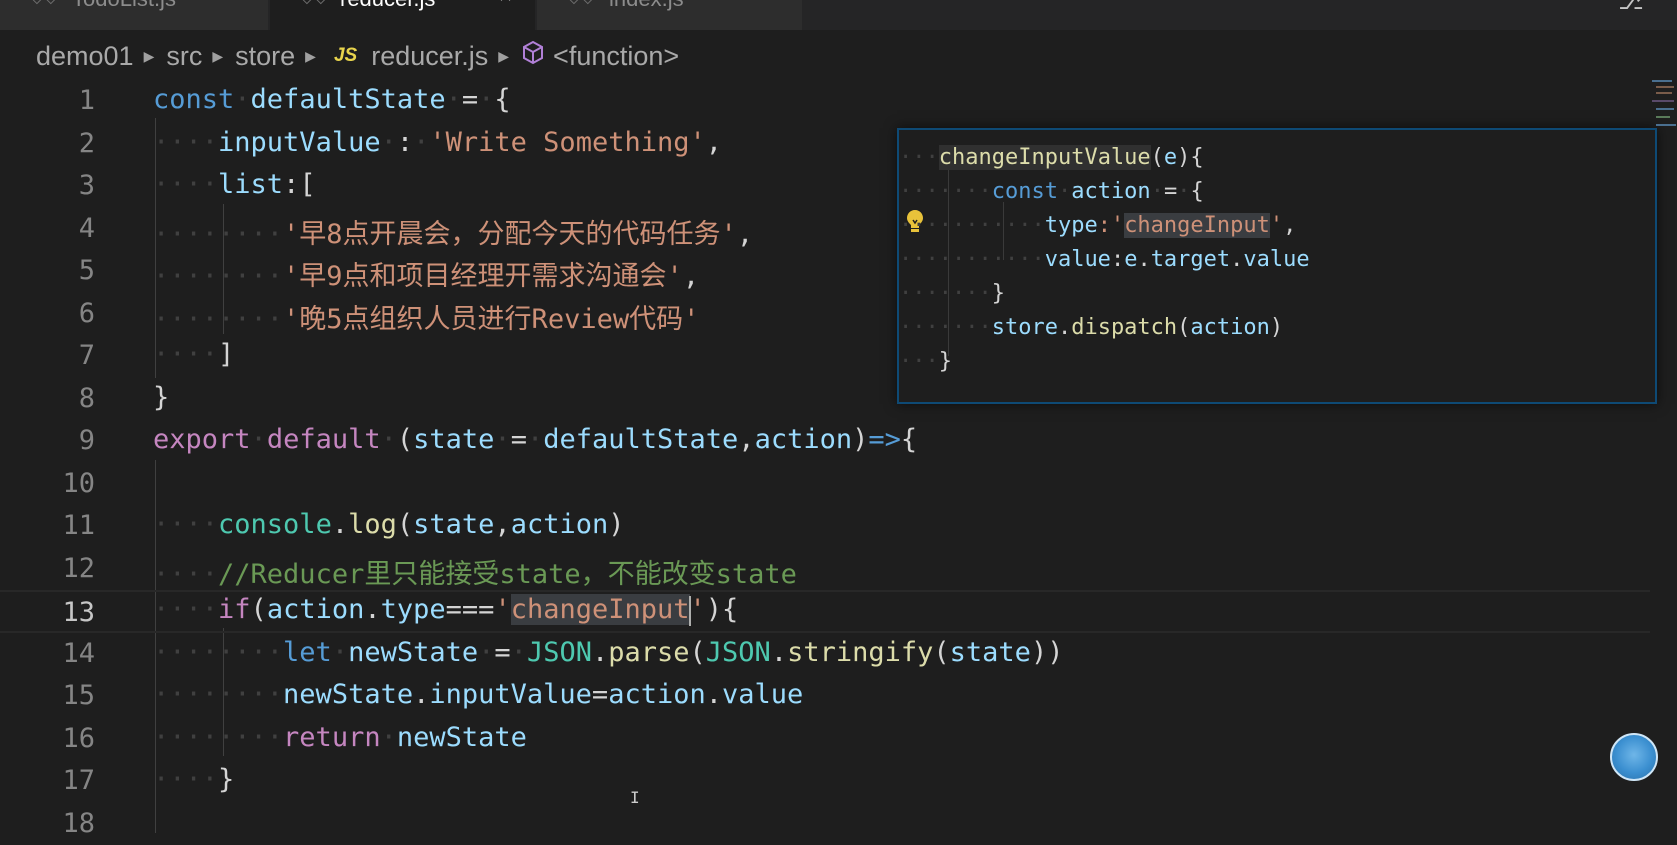 The width and height of the screenshot is (1677, 845). What do you see at coordinates (884, 439) in the screenshot?
I see `code-token: =>` at bounding box center [884, 439].